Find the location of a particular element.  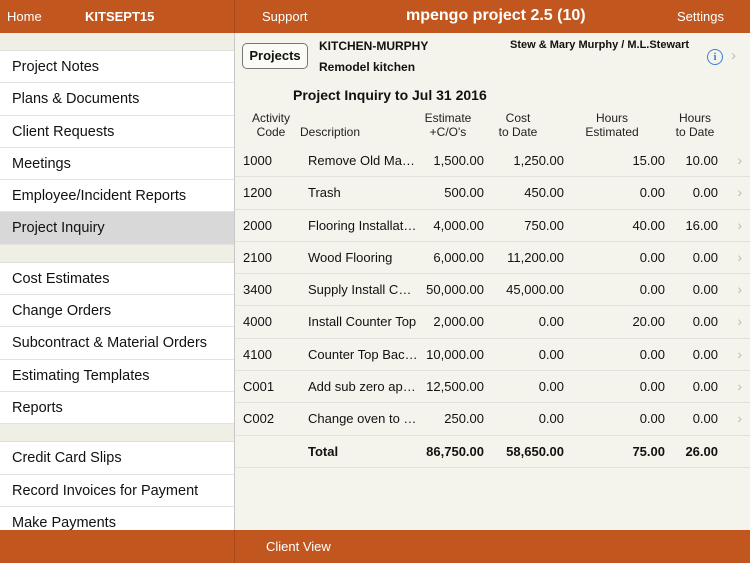

estimate-value: 250.00 is located at coordinates (464, 419).